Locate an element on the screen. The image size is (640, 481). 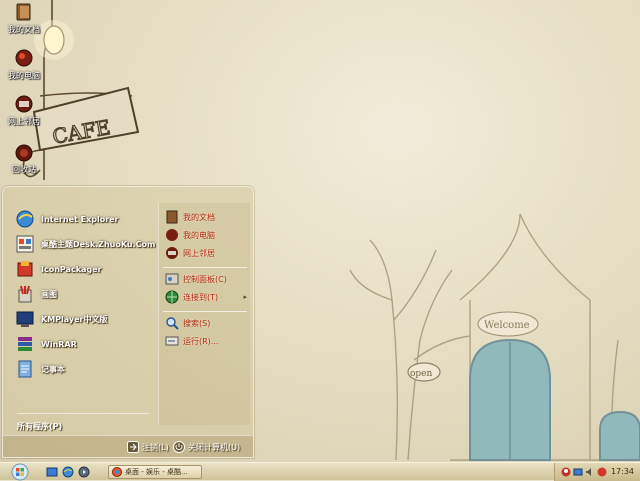
program-label: 记事本 is located at coordinates (53, 369).